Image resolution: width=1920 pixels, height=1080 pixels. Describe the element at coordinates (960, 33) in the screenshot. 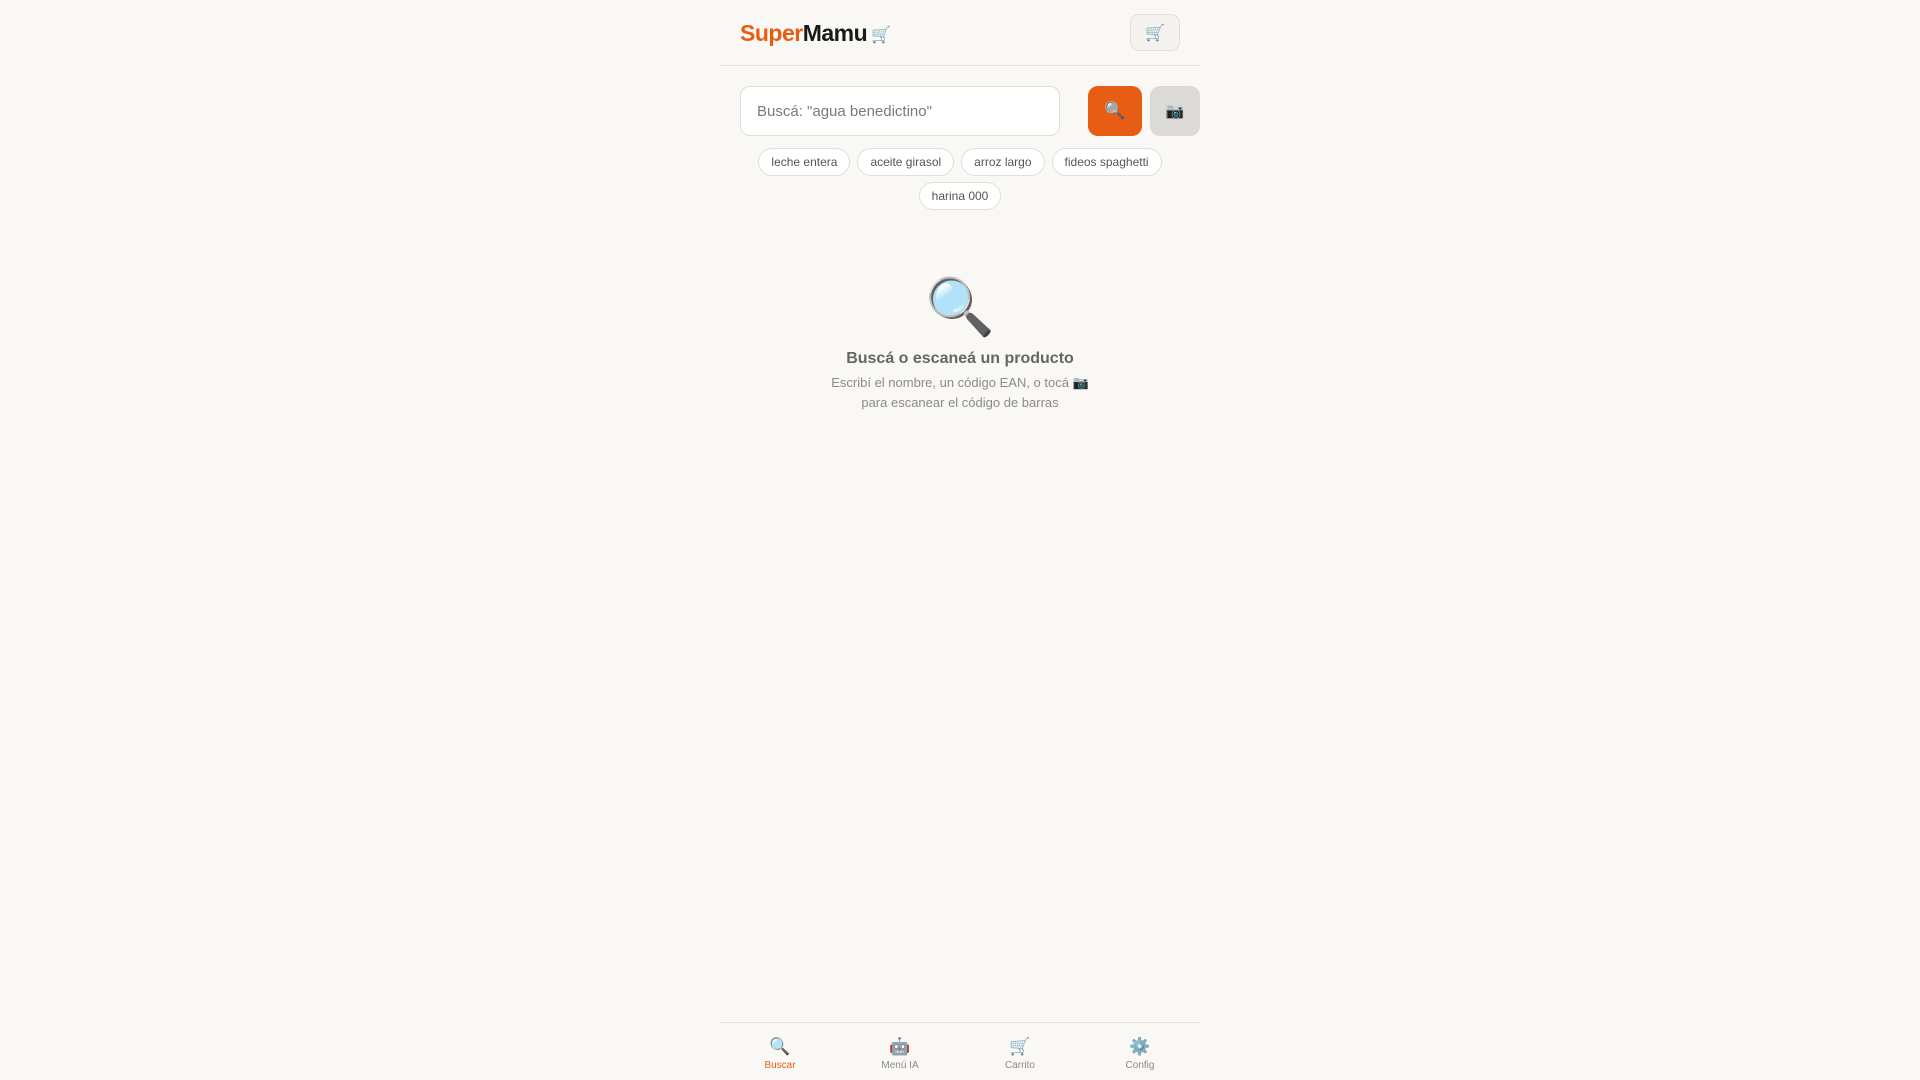

I see `header: Super Mamu 🛒 🛒` at that location.